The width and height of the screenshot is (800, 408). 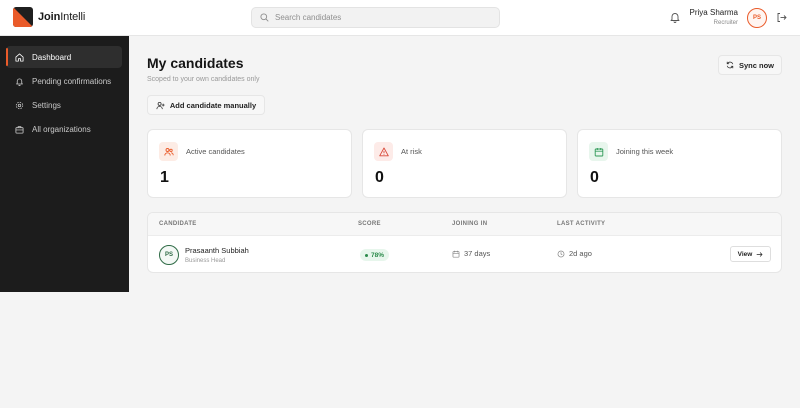 What do you see at coordinates (205, 261) in the screenshot?
I see `candidate-role: Business Head` at bounding box center [205, 261].